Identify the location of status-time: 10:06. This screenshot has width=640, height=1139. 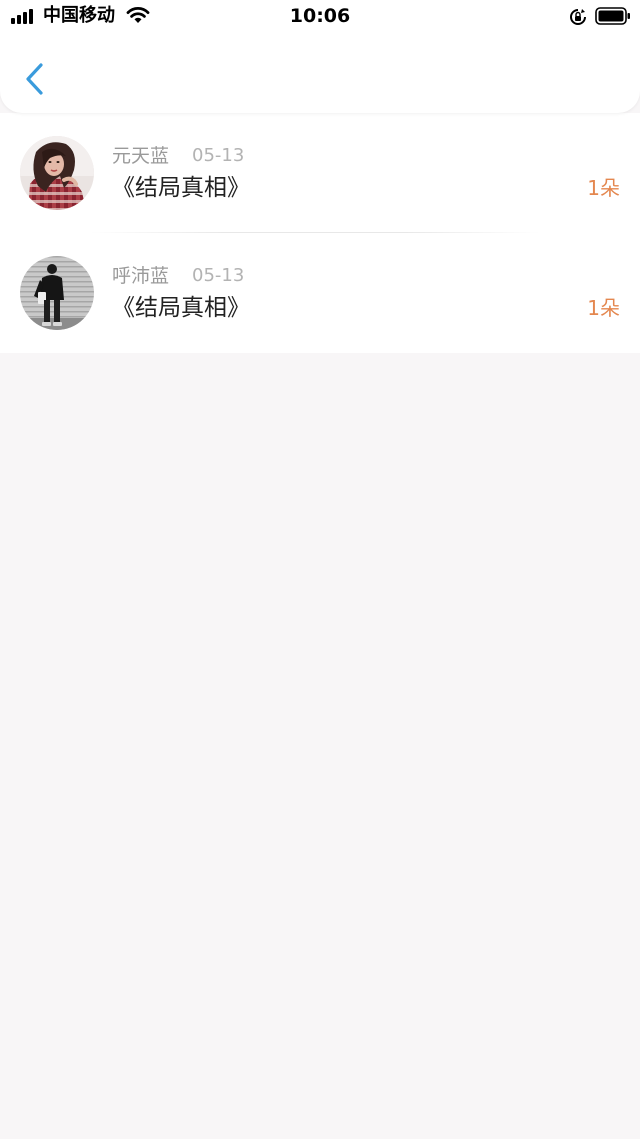
(320, 16).